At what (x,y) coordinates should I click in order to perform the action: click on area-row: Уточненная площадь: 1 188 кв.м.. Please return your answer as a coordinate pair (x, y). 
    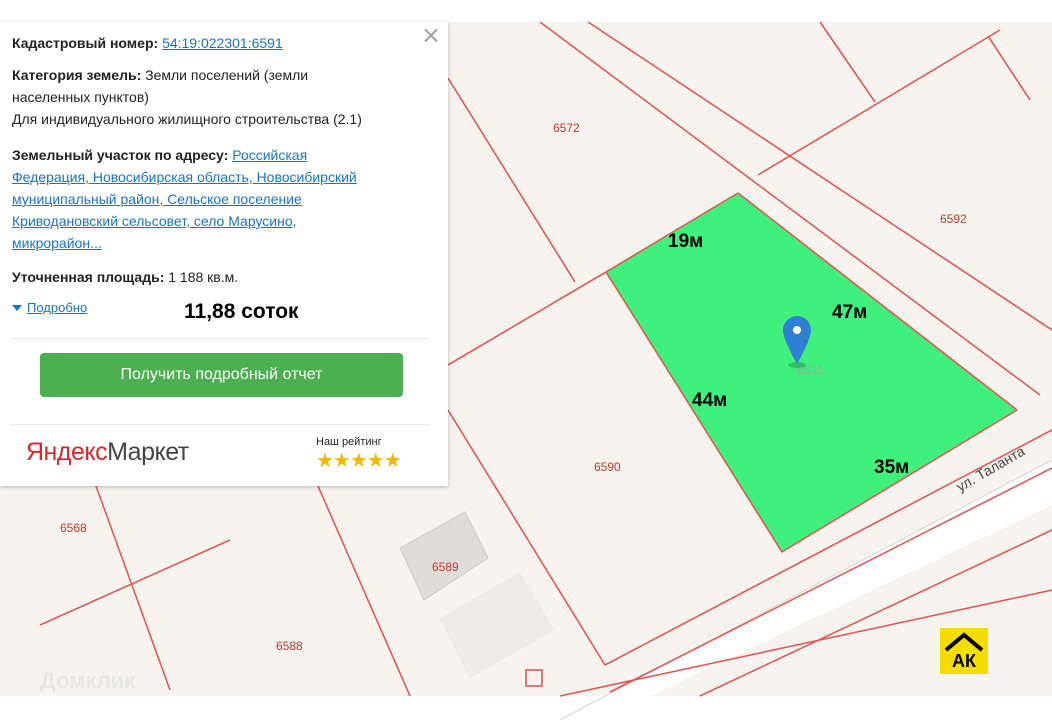
    Looking at the image, I should click on (125, 277).